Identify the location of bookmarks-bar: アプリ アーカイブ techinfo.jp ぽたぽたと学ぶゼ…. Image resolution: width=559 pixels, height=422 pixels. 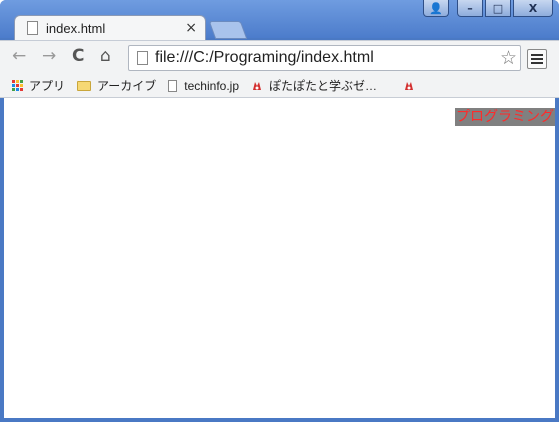
(279, 86).